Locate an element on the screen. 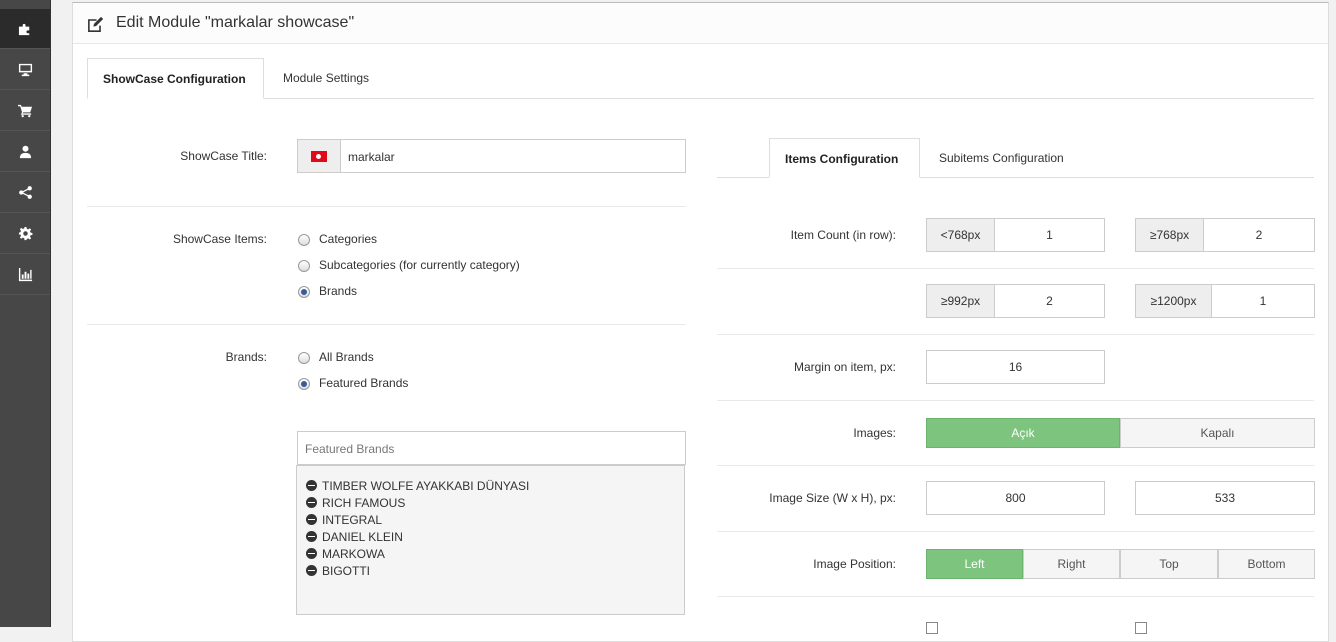 Image resolution: width=1336 pixels, height=642 pixels. count-1200: ≥1200px 1 is located at coordinates (1225, 301).